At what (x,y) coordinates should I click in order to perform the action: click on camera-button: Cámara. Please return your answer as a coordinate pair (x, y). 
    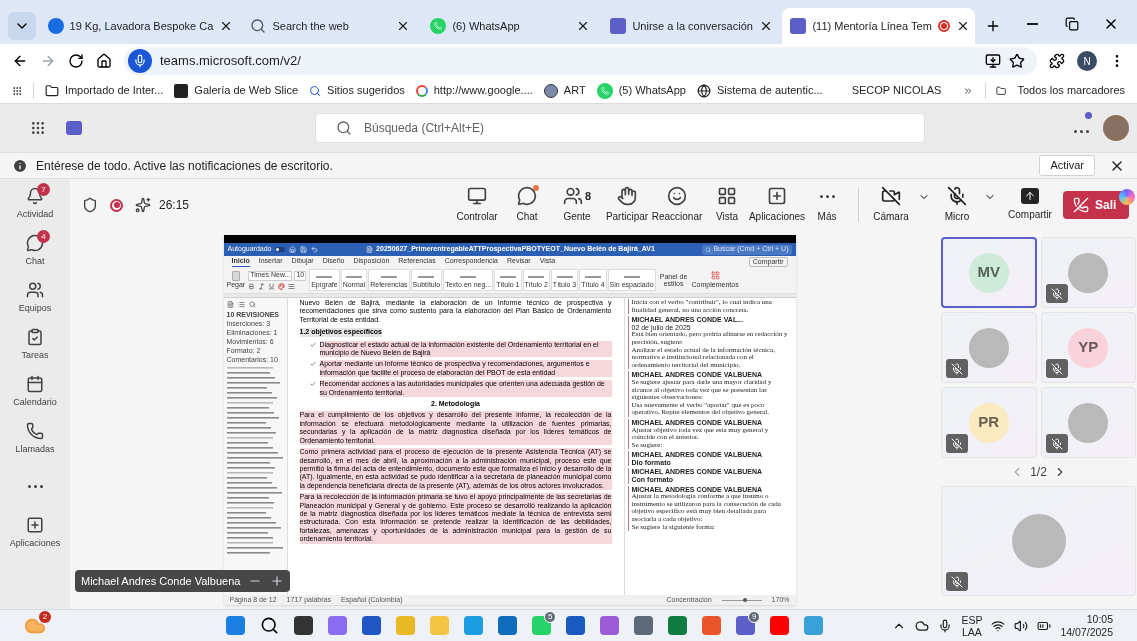
    Looking at the image, I should click on (891, 205).